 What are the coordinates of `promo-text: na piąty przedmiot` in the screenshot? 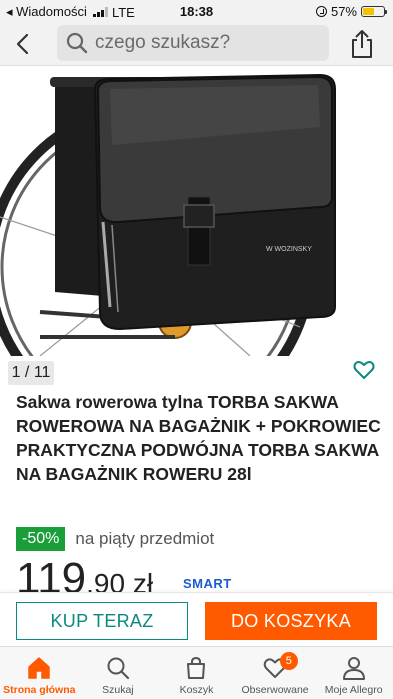 It's located at (145, 538).